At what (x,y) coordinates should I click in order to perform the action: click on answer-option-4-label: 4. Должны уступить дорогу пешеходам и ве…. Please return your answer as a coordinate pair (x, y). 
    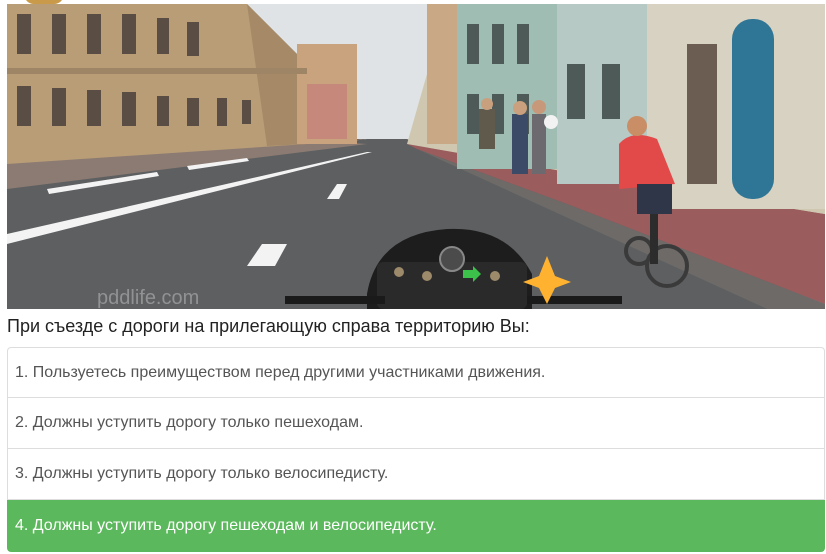
    Looking at the image, I should click on (226, 525).